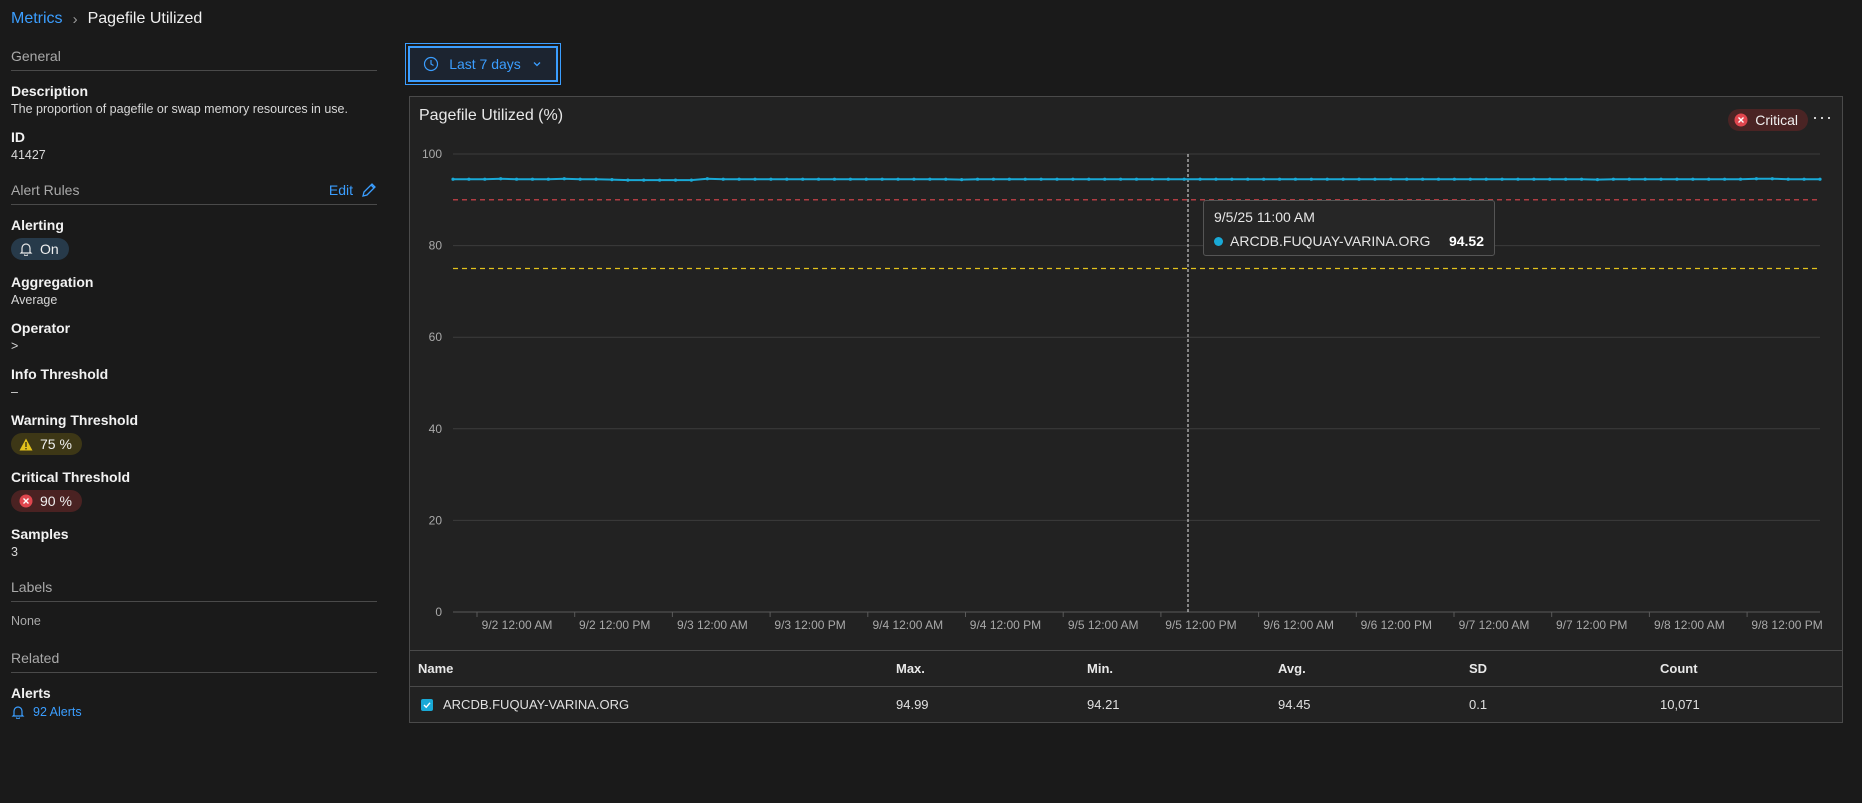 Image resolution: width=1862 pixels, height=803 pixels. I want to click on row-name: ARCDB.FUQUAY-VARINA.ORG, so click(536, 704).